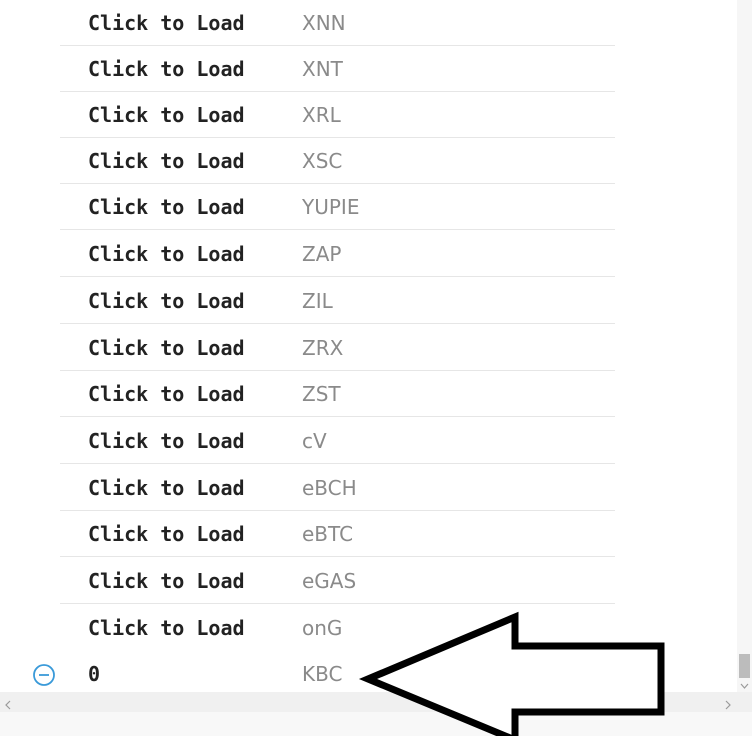 The image size is (752, 736). Describe the element at coordinates (368, 394) in the screenshot. I see `list-item: Click to Load ZST` at that location.